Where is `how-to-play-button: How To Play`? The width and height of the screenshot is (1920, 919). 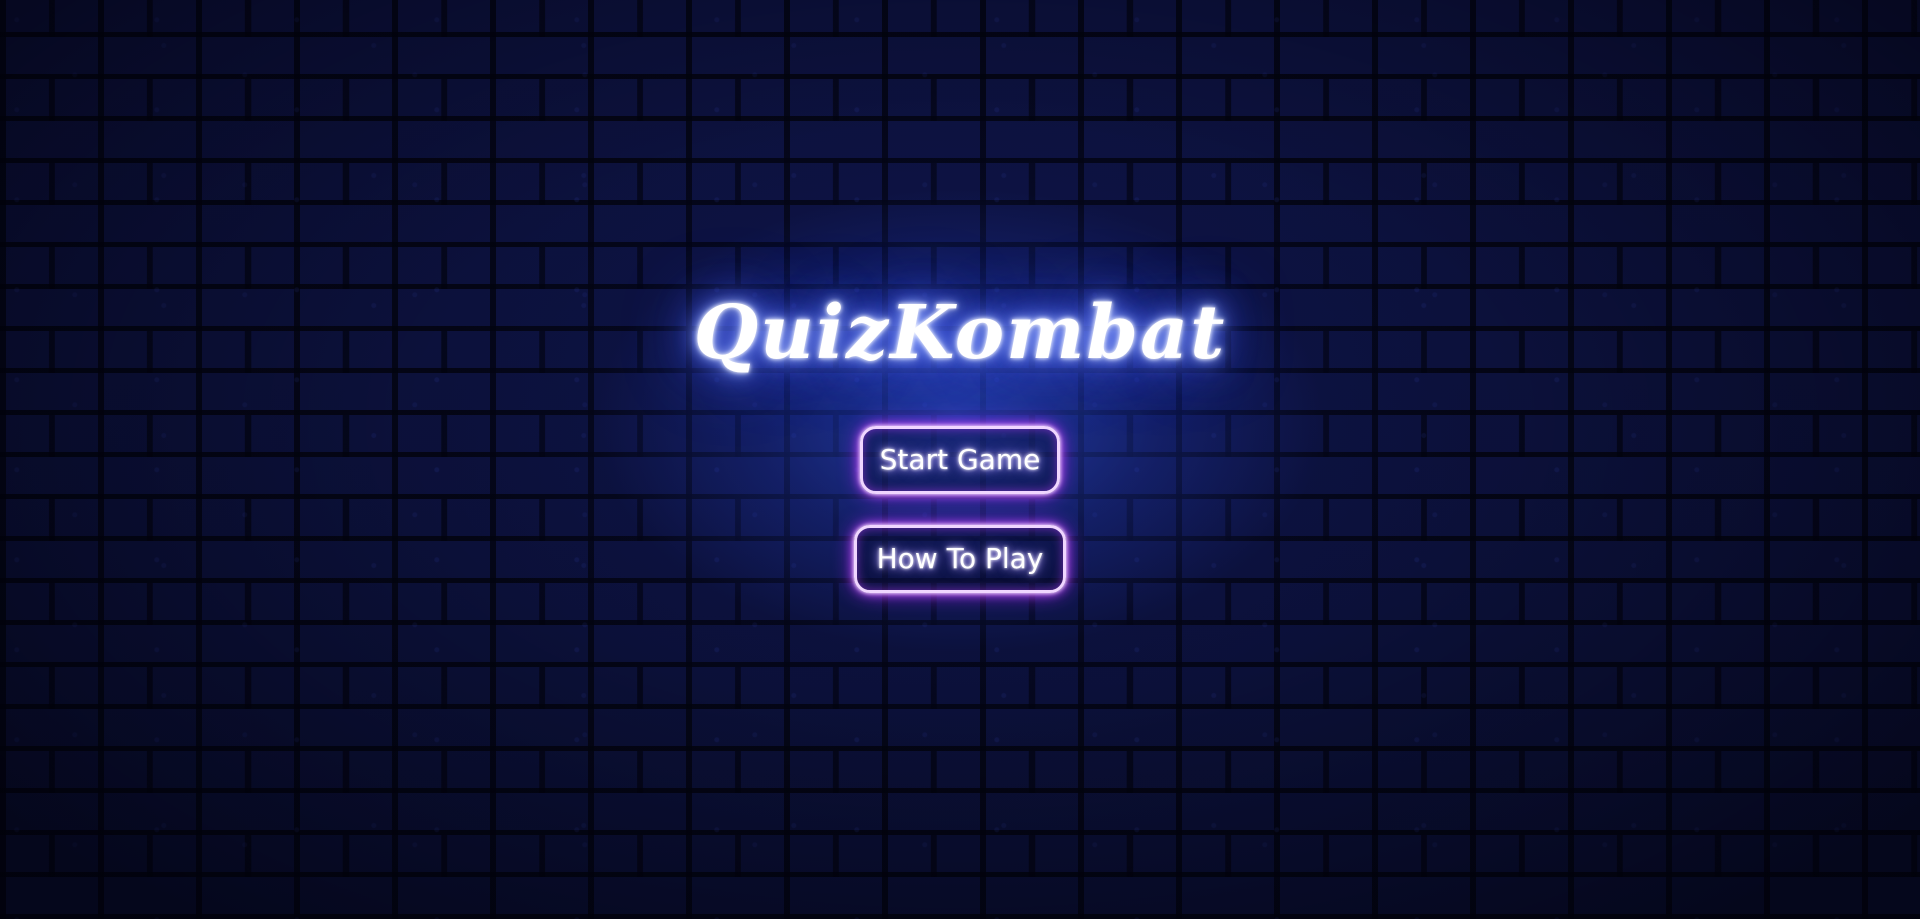
how-to-play-button: How To Play is located at coordinates (960, 559).